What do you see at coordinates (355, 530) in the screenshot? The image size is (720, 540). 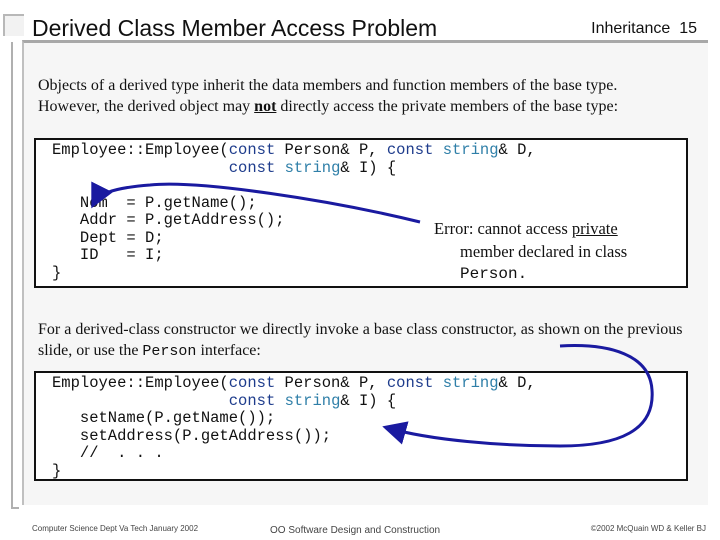 I see `footer-center: OO Software Design and Construction` at bounding box center [355, 530].